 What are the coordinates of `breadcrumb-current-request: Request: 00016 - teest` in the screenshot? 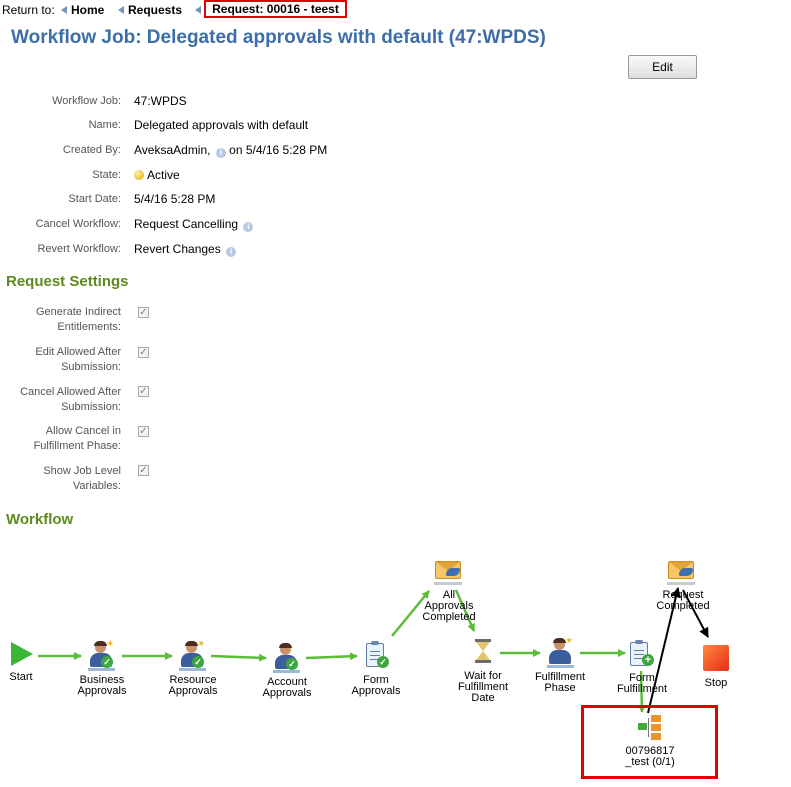 It's located at (275, 9).